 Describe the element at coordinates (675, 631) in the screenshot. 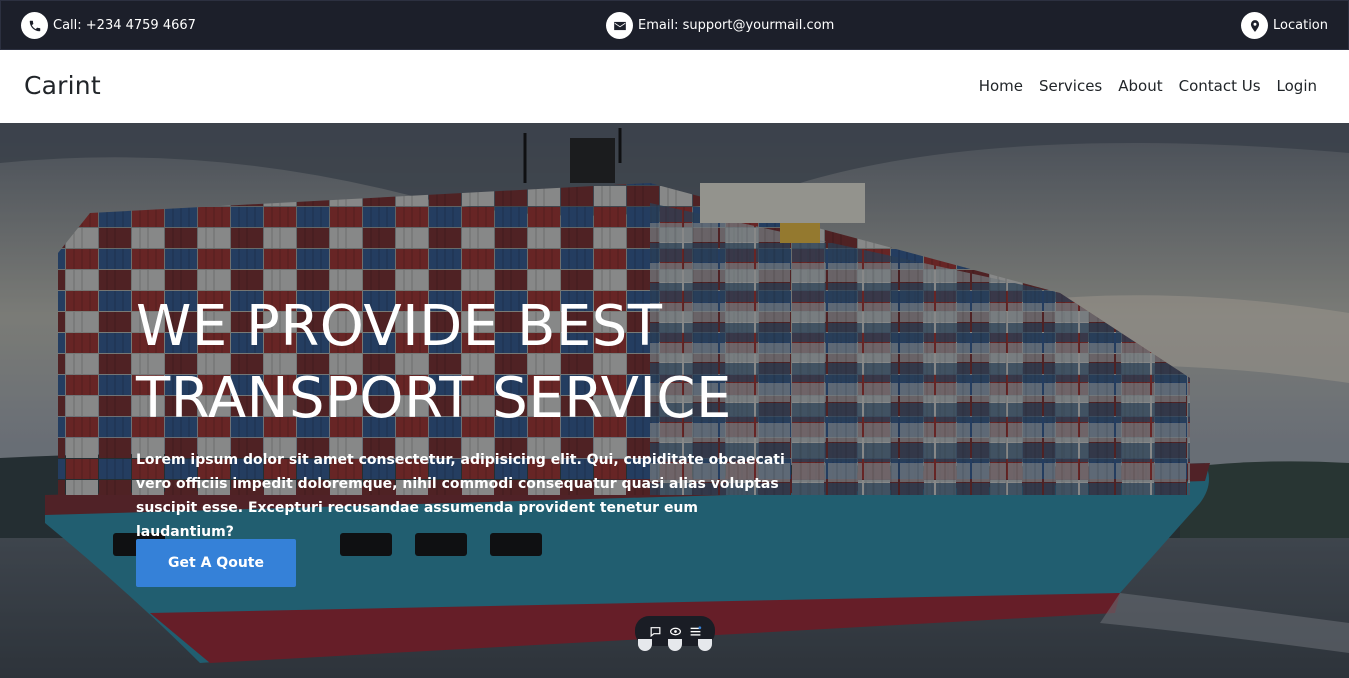

I see `eye-icon` at that location.